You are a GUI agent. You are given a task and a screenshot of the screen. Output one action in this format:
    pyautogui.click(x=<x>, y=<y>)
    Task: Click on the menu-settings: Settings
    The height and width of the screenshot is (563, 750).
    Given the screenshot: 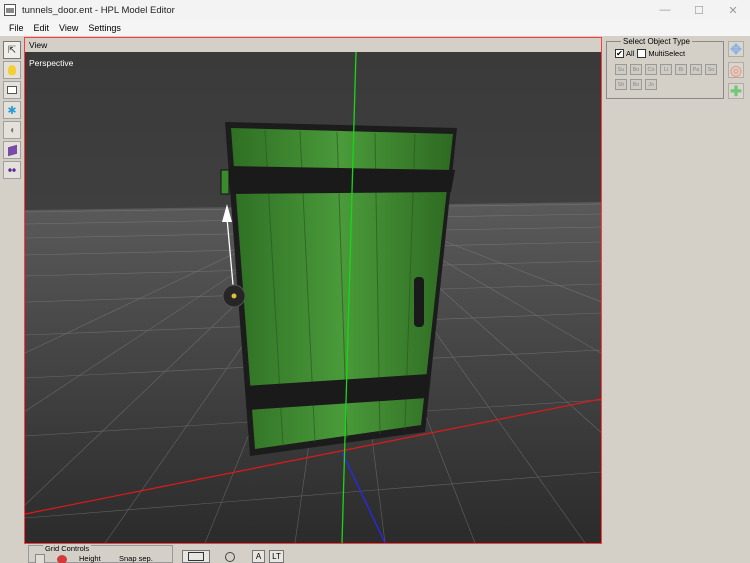 What is the action you would take?
    pyautogui.click(x=104, y=28)
    